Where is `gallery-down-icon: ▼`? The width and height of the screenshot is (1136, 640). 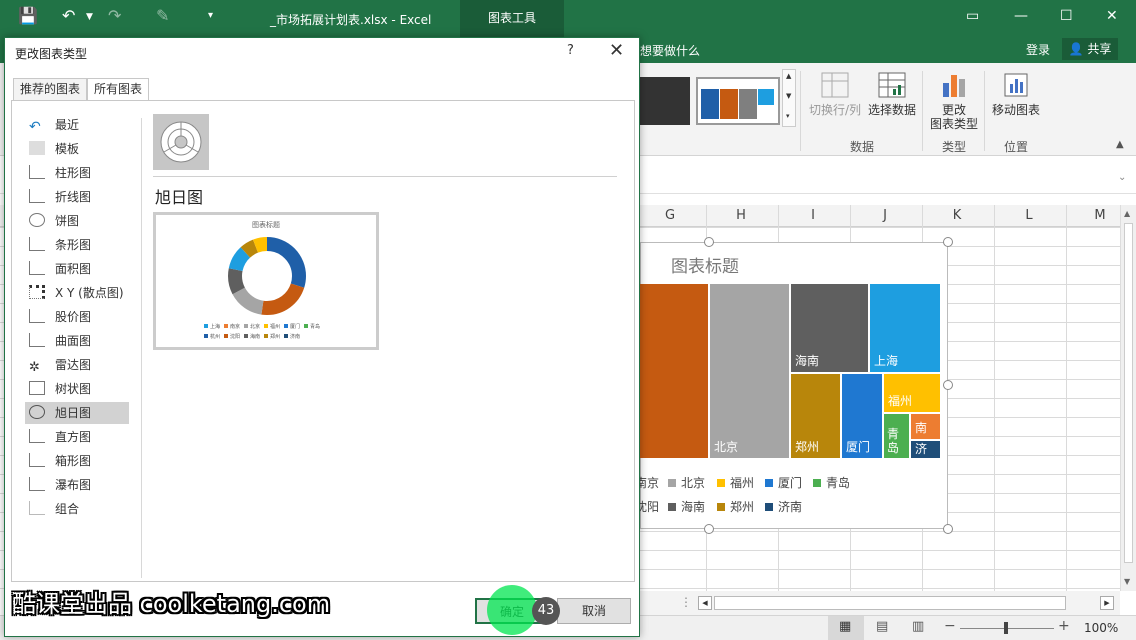 gallery-down-icon: ▼ is located at coordinates (788, 96).